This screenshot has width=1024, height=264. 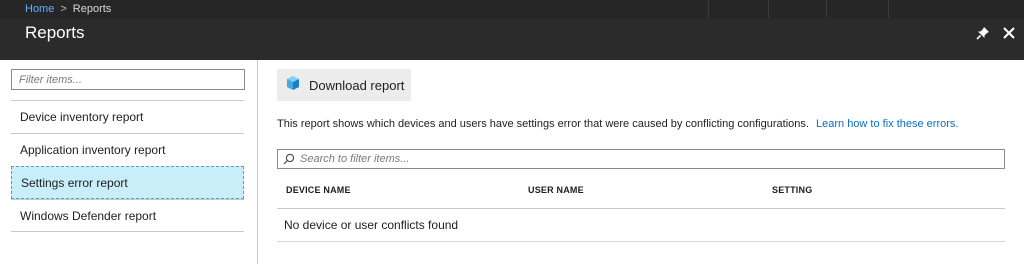 What do you see at coordinates (127, 182) in the screenshot?
I see `menu-item-settings-error: Settings error report` at bounding box center [127, 182].